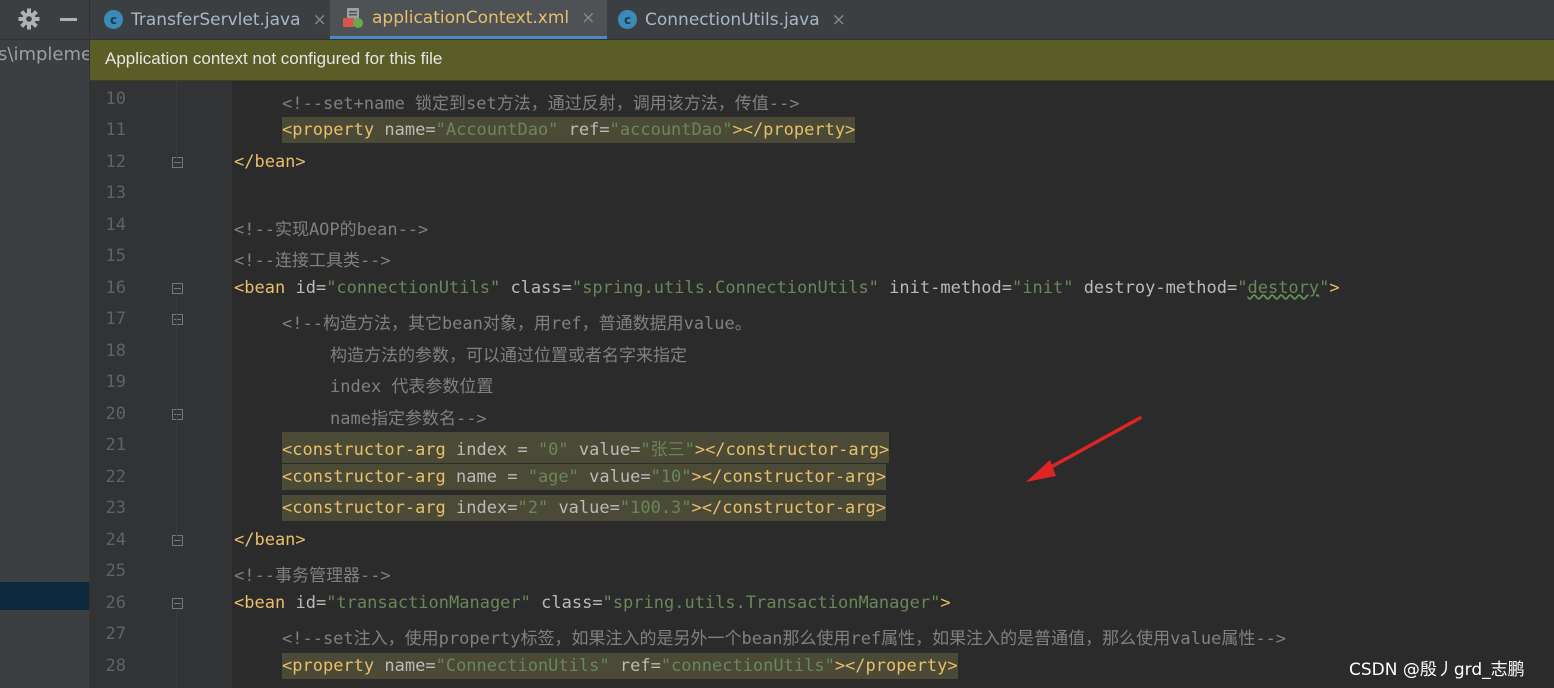  What do you see at coordinates (725, 288) in the screenshot?
I see `xml-value: "spring.utils.ConnectionUtils"` at bounding box center [725, 288].